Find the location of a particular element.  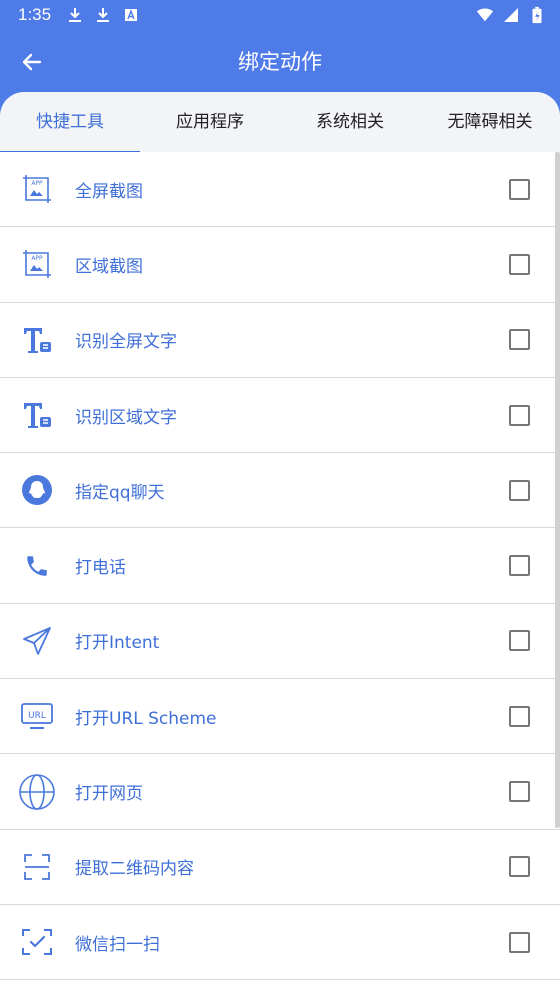

signal-icon is located at coordinates (511, 15).